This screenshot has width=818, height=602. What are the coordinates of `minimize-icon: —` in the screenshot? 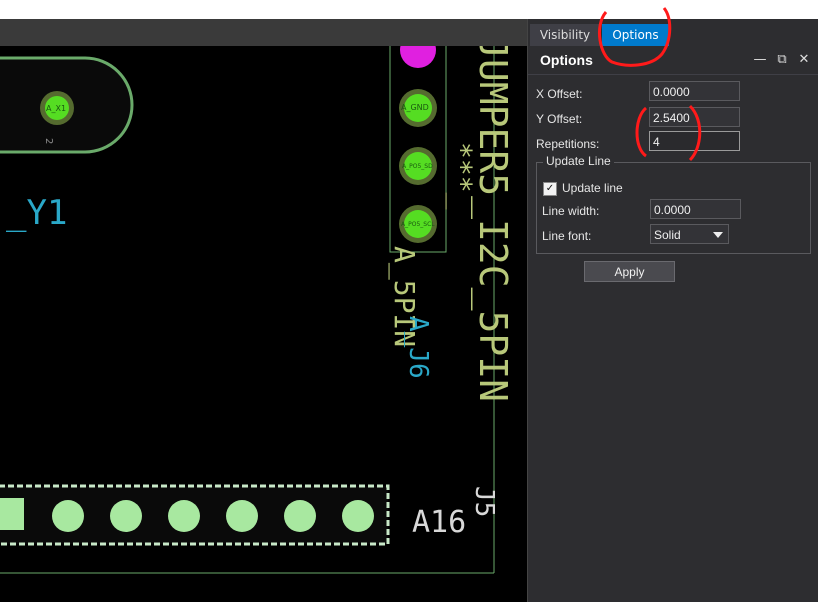 It's located at (760, 59).